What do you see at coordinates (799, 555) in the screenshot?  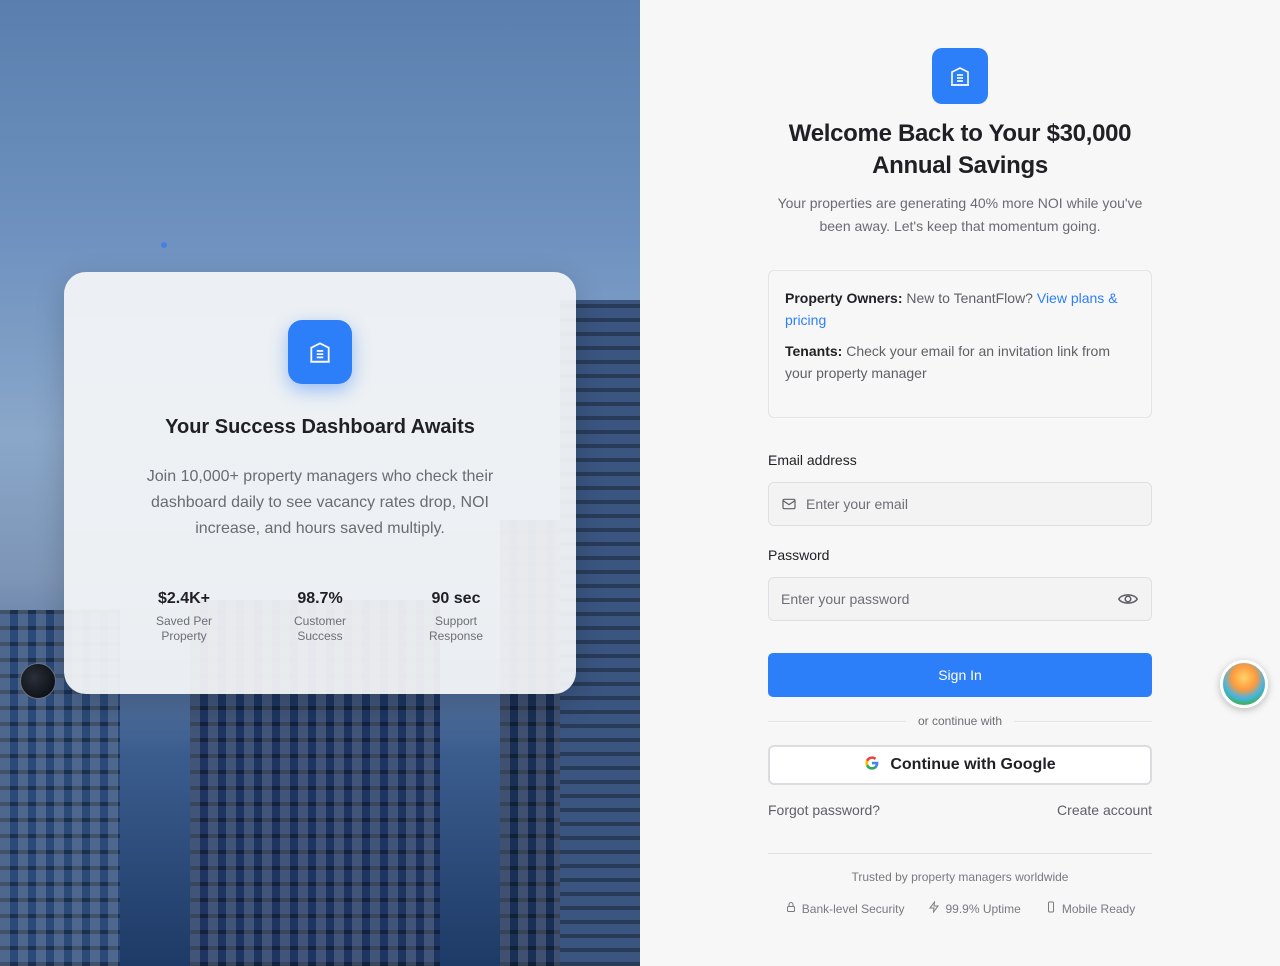 I see `password-label: Password` at bounding box center [799, 555].